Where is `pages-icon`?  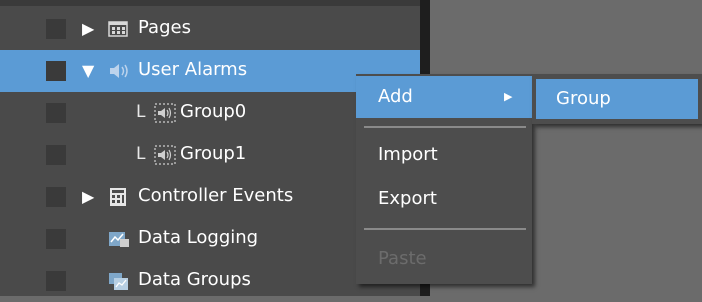
pages-icon is located at coordinates (118, 29).